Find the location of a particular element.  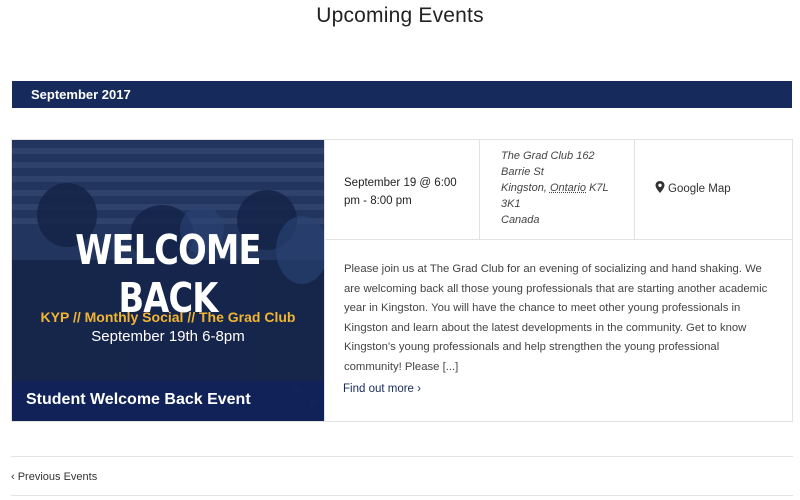

event-time-line-1: September 19 @ 6:00 is located at coordinates (400, 183).